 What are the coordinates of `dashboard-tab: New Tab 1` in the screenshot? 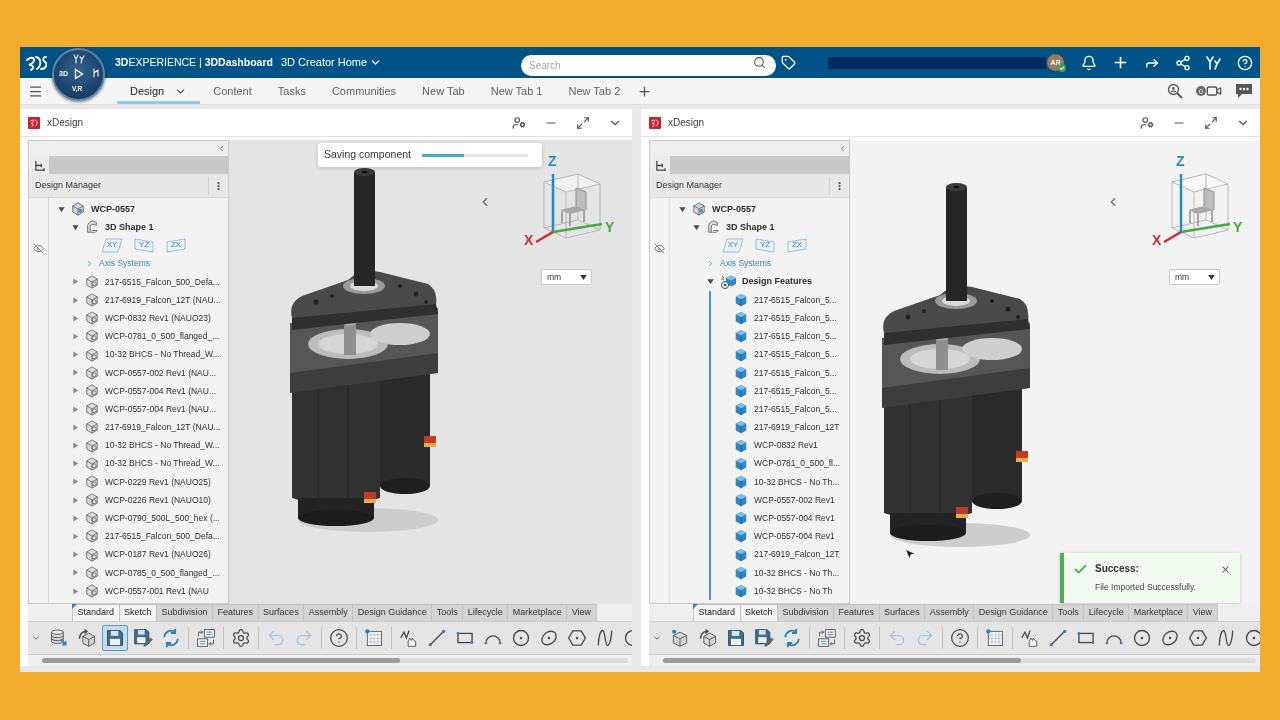 It's located at (516, 91).